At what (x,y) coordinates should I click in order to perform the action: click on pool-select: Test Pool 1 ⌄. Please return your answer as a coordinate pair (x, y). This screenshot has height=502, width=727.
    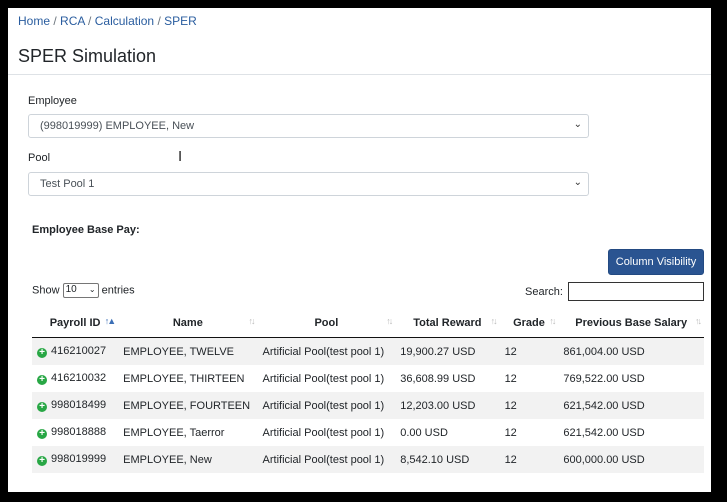
    Looking at the image, I should click on (308, 184).